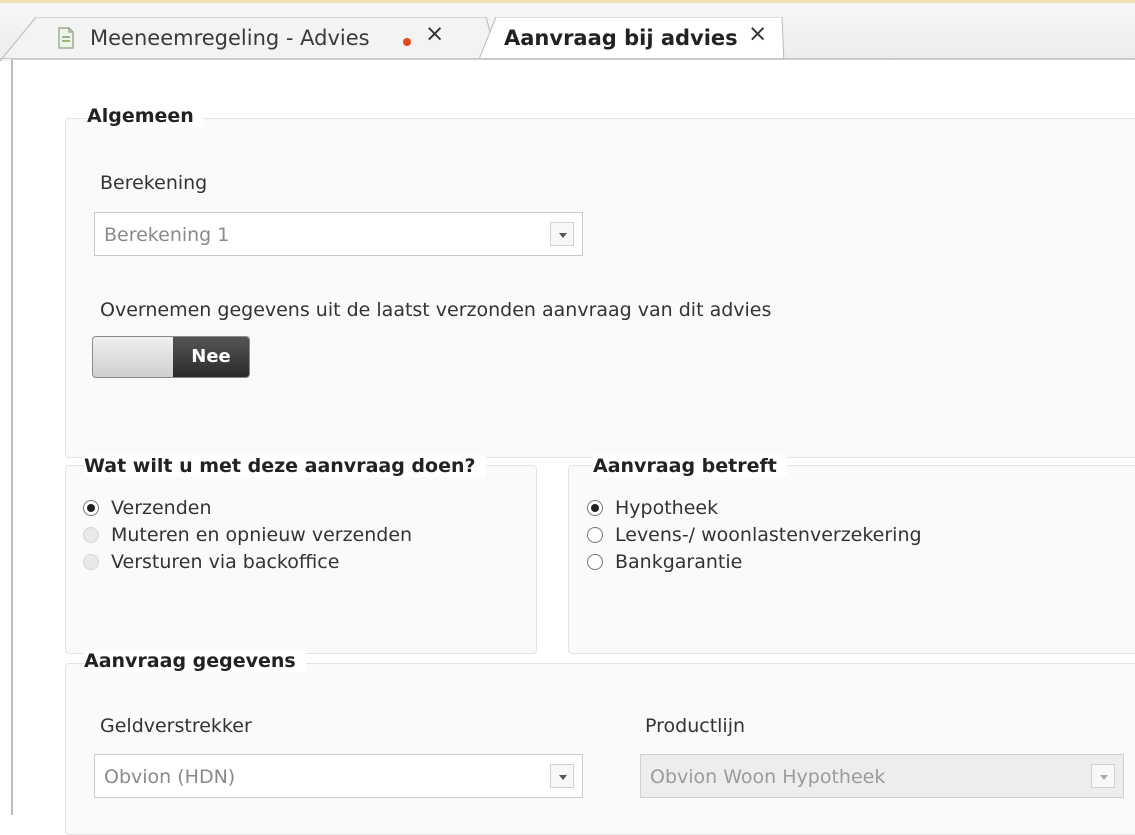  Describe the element at coordinates (145, 116) in the screenshot. I see `group-title-algemeen: Algemeen` at that location.